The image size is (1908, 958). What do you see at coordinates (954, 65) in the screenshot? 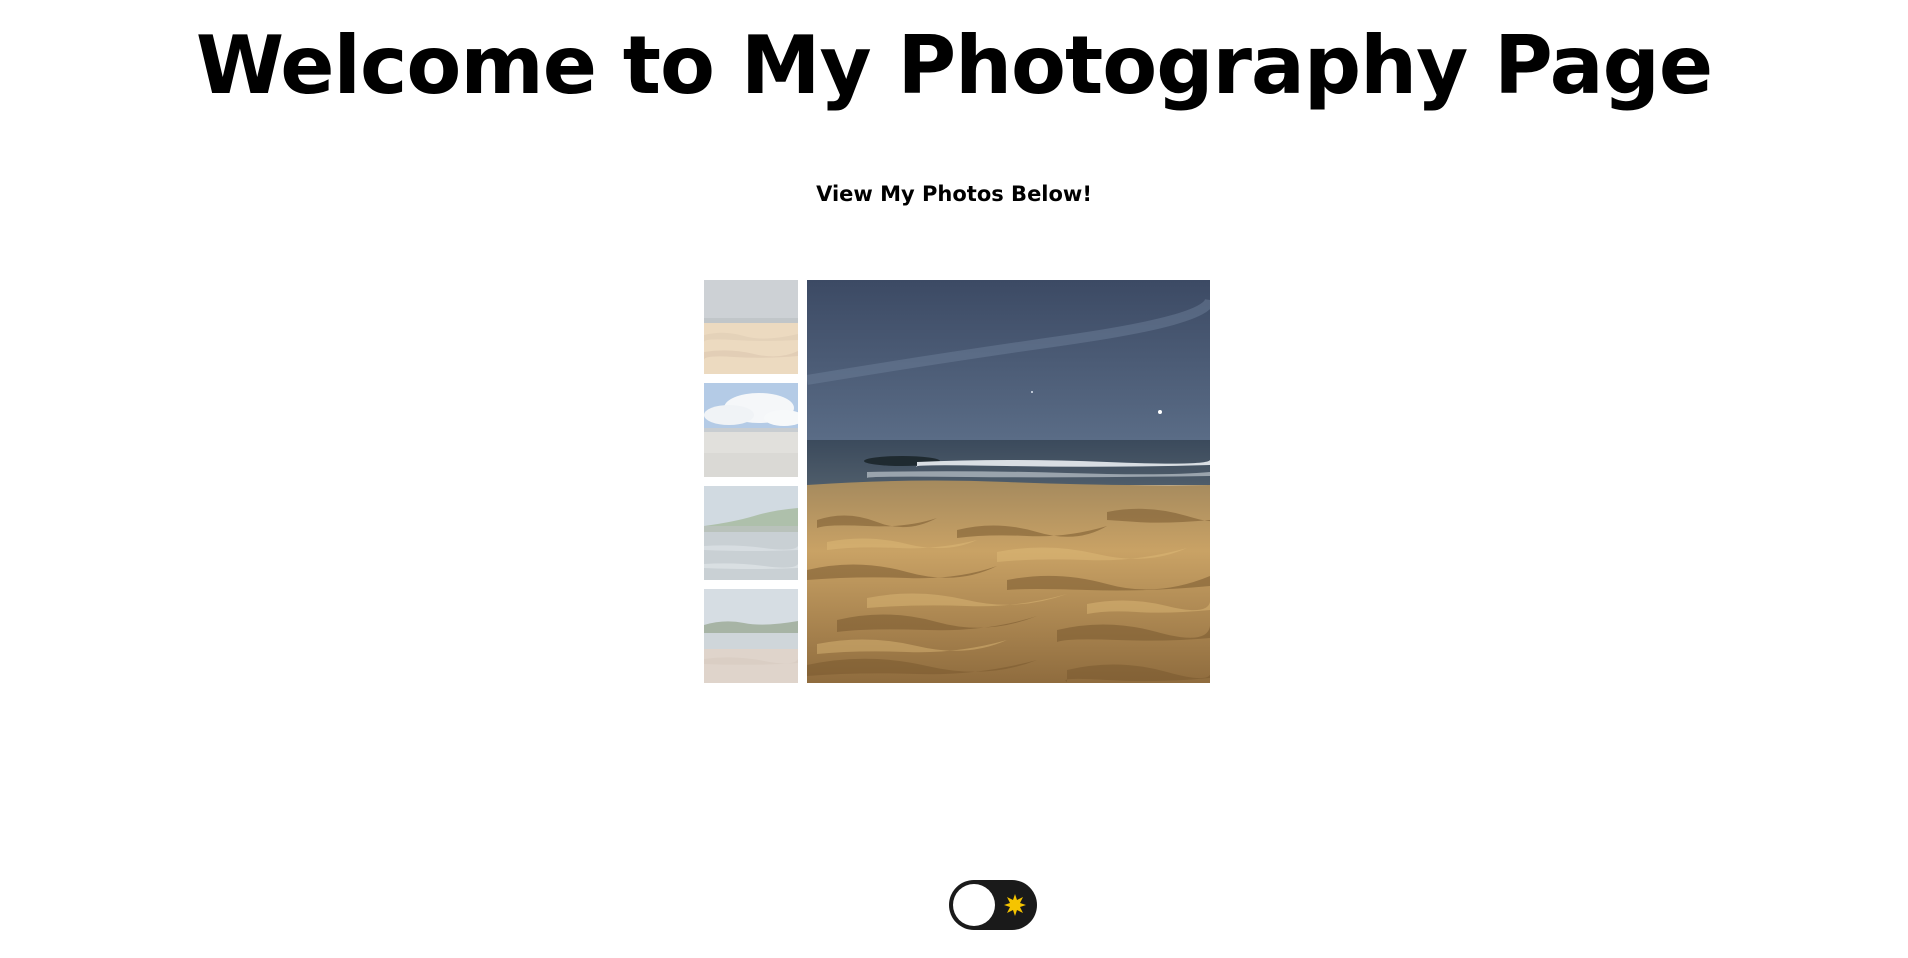
I see `page-title: Welcome to My Photography Page` at bounding box center [954, 65].